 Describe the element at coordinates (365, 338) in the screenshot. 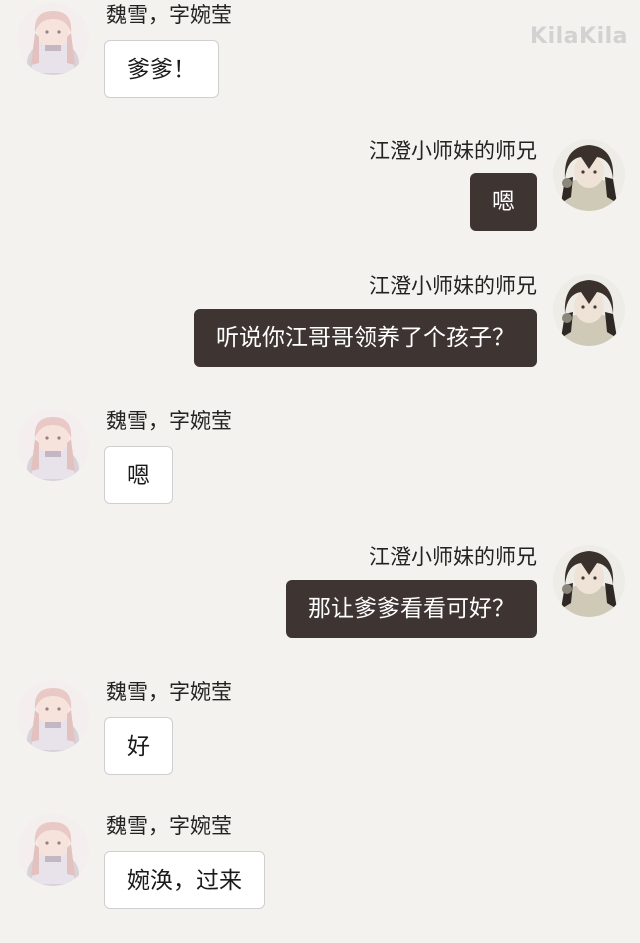

I see `message-bubble: 听说你江哥哥领养了个孩子？` at that location.